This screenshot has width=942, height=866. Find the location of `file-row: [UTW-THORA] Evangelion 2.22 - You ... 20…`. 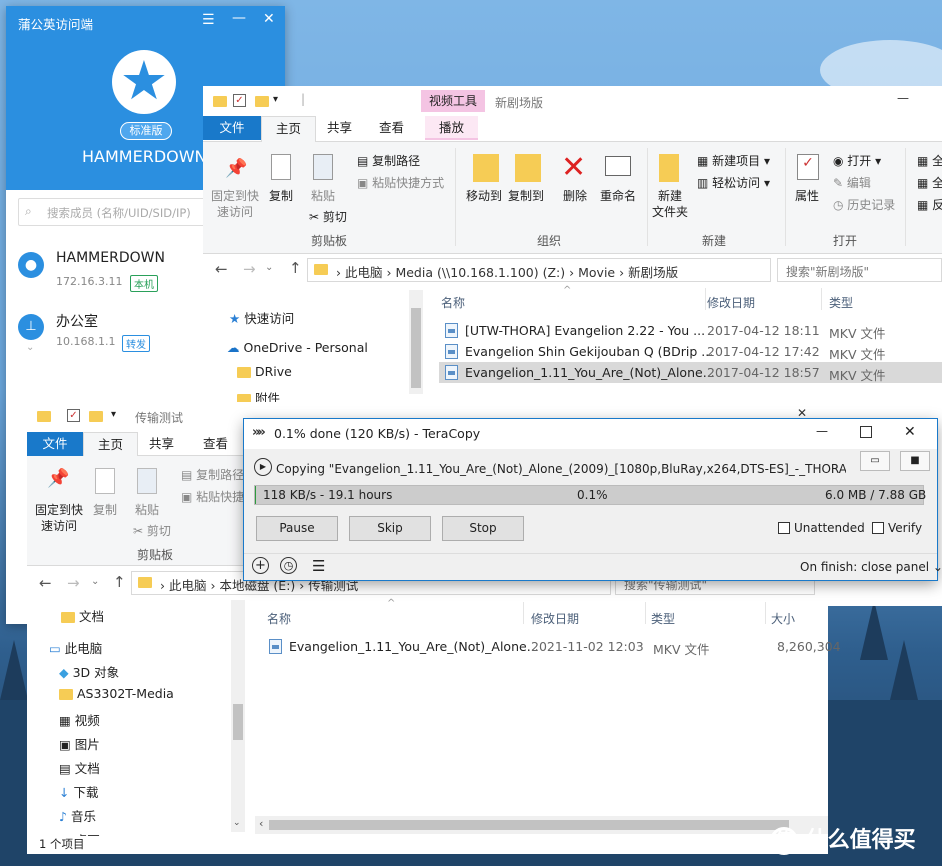

file-row: [UTW-THORA] Evangelion 2.22 - You ... 20… is located at coordinates (690, 330).